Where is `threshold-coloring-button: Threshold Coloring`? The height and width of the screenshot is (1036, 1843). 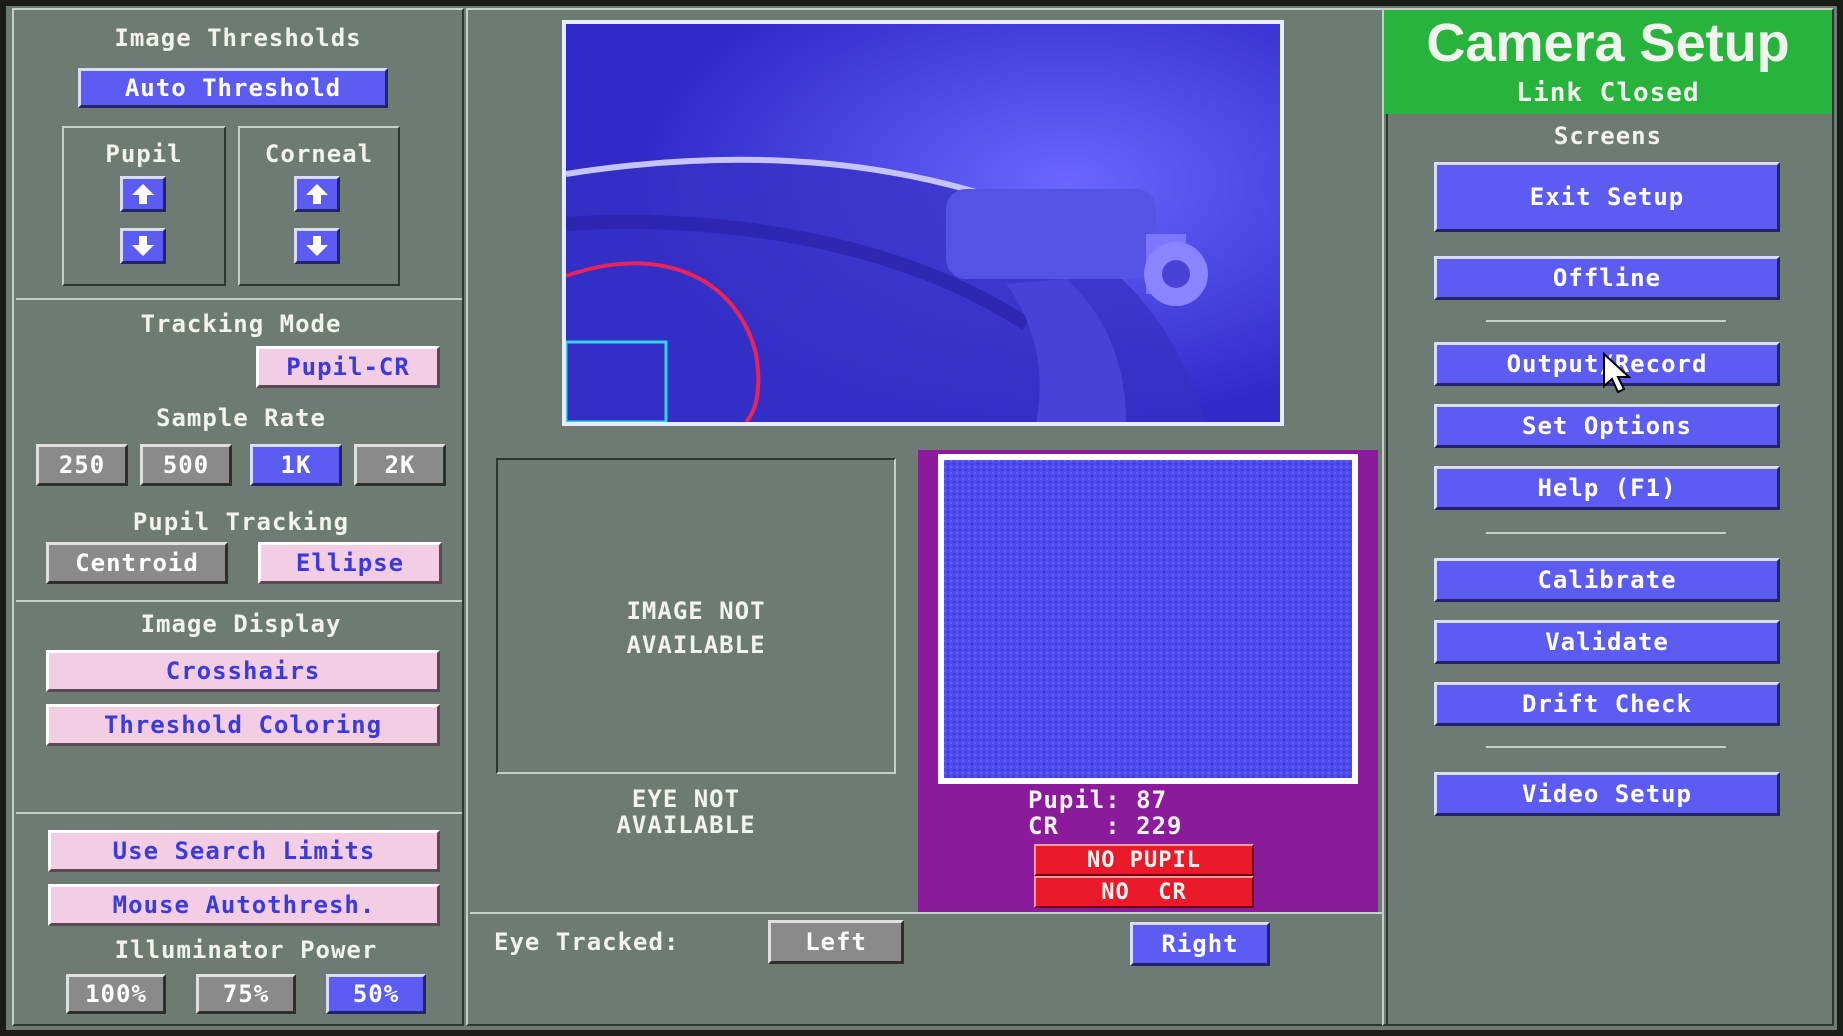
threshold-coloring-button: Threshold Coloring is located at coordinates (243, 725).